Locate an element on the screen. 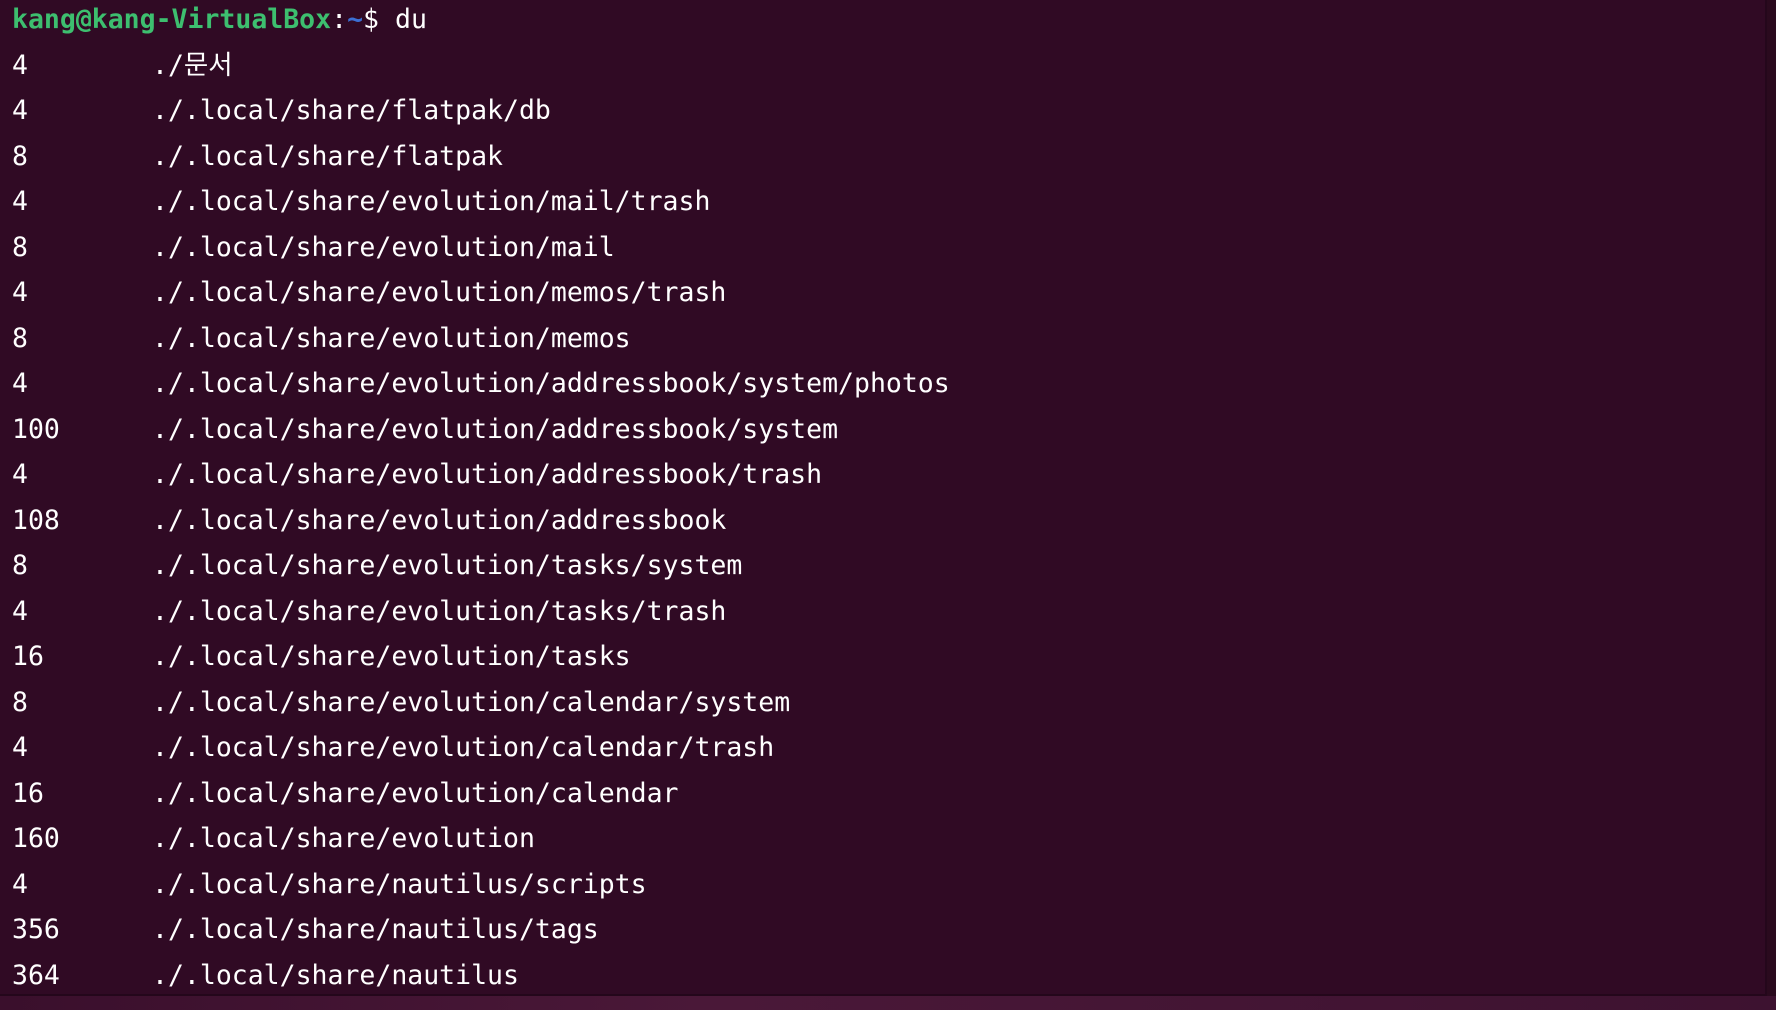 This screenshot has width=1776, height=1010. output-path: ./.local/share/evolution/tasks is located at coordinates (391, 656).